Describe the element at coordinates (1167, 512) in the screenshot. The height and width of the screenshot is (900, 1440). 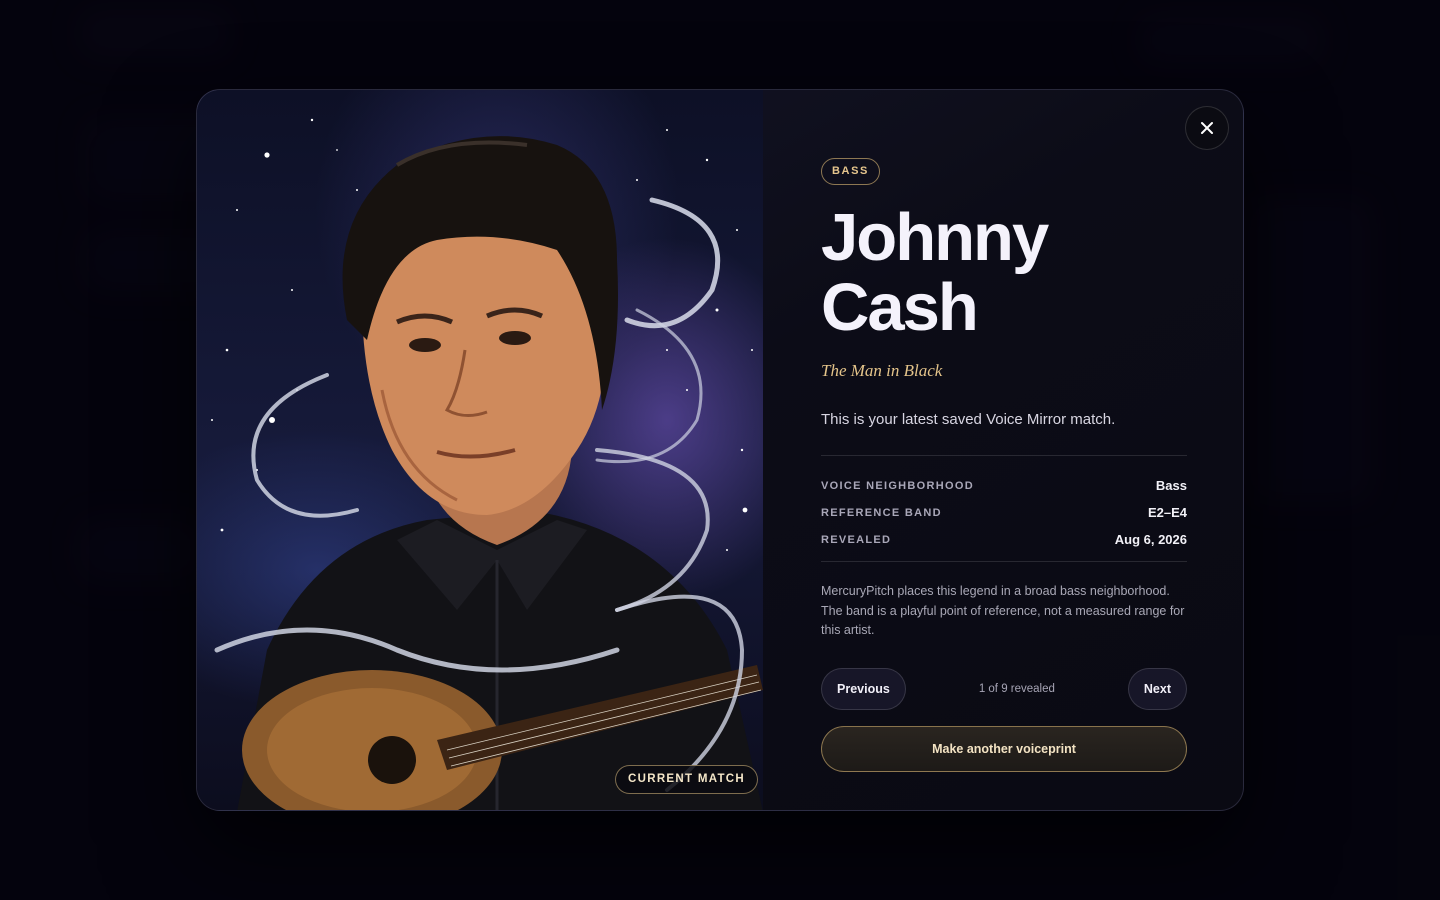
I see `detail-value: E2–E4` at that location.